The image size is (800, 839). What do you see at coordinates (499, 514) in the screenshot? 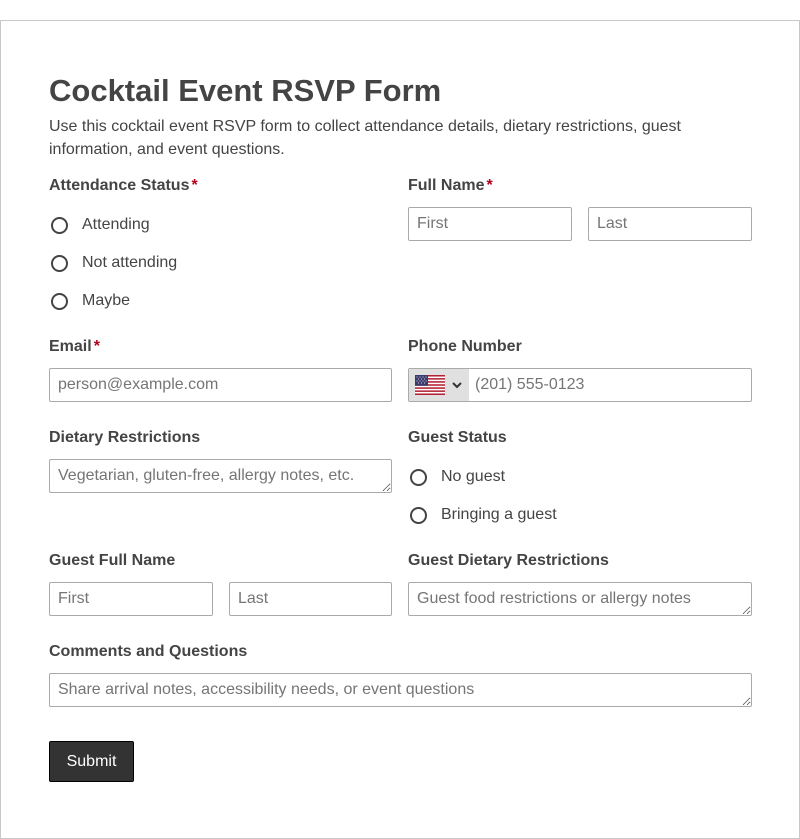
I see `guest-option-label: Bringing a guest` at bounding box center [499, 514].